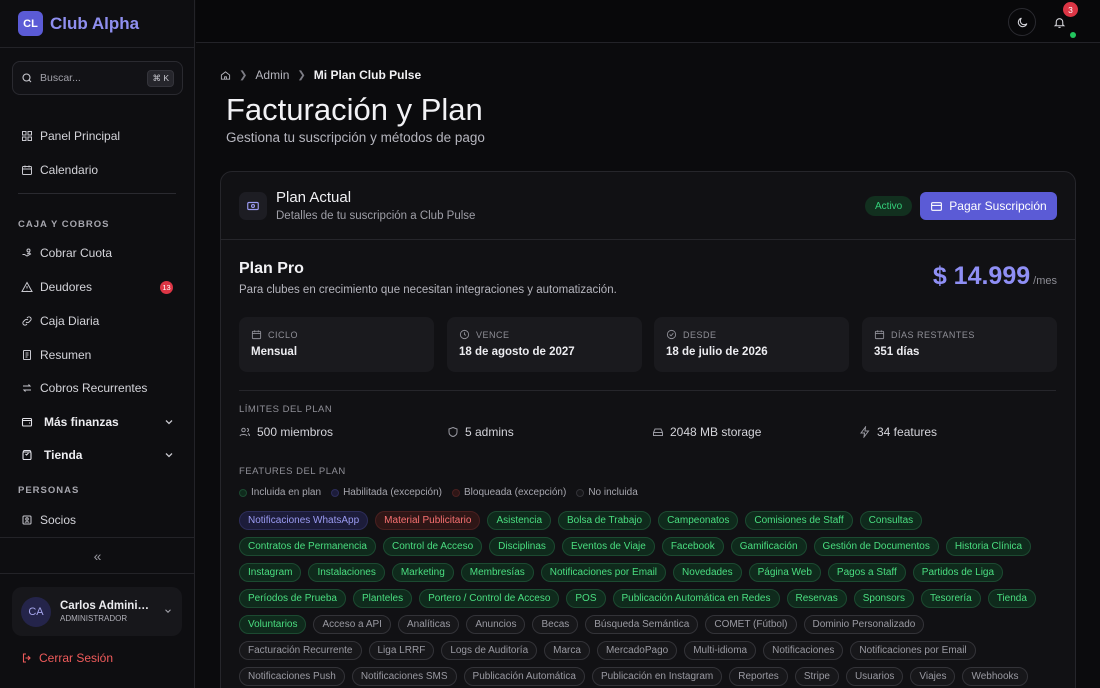  I want to click on search-input: Buscar... ⌘ K, so click(97, 78).